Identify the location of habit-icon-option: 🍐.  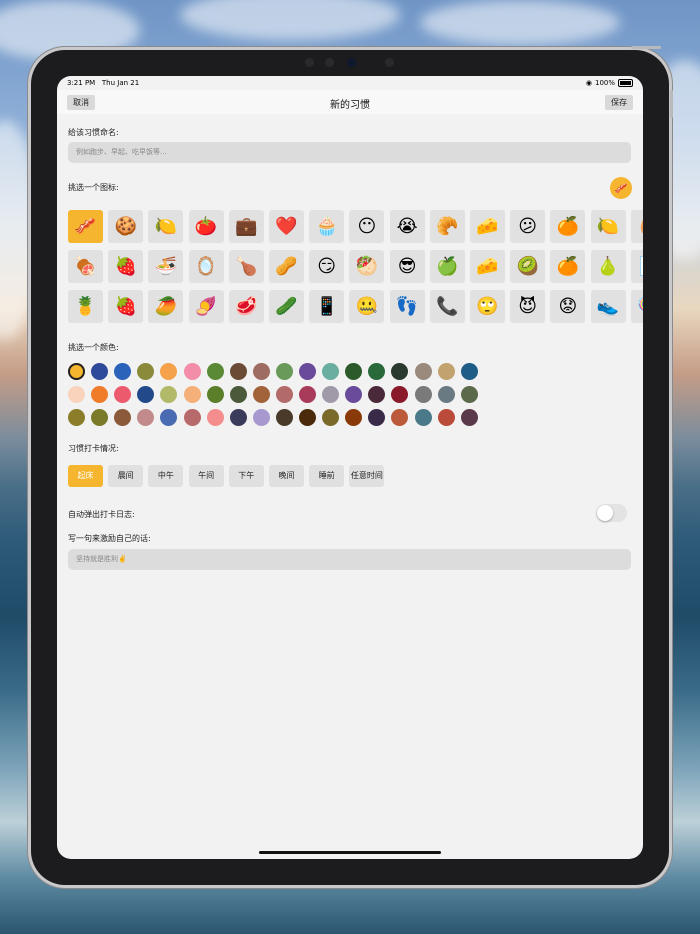
(608, 266).